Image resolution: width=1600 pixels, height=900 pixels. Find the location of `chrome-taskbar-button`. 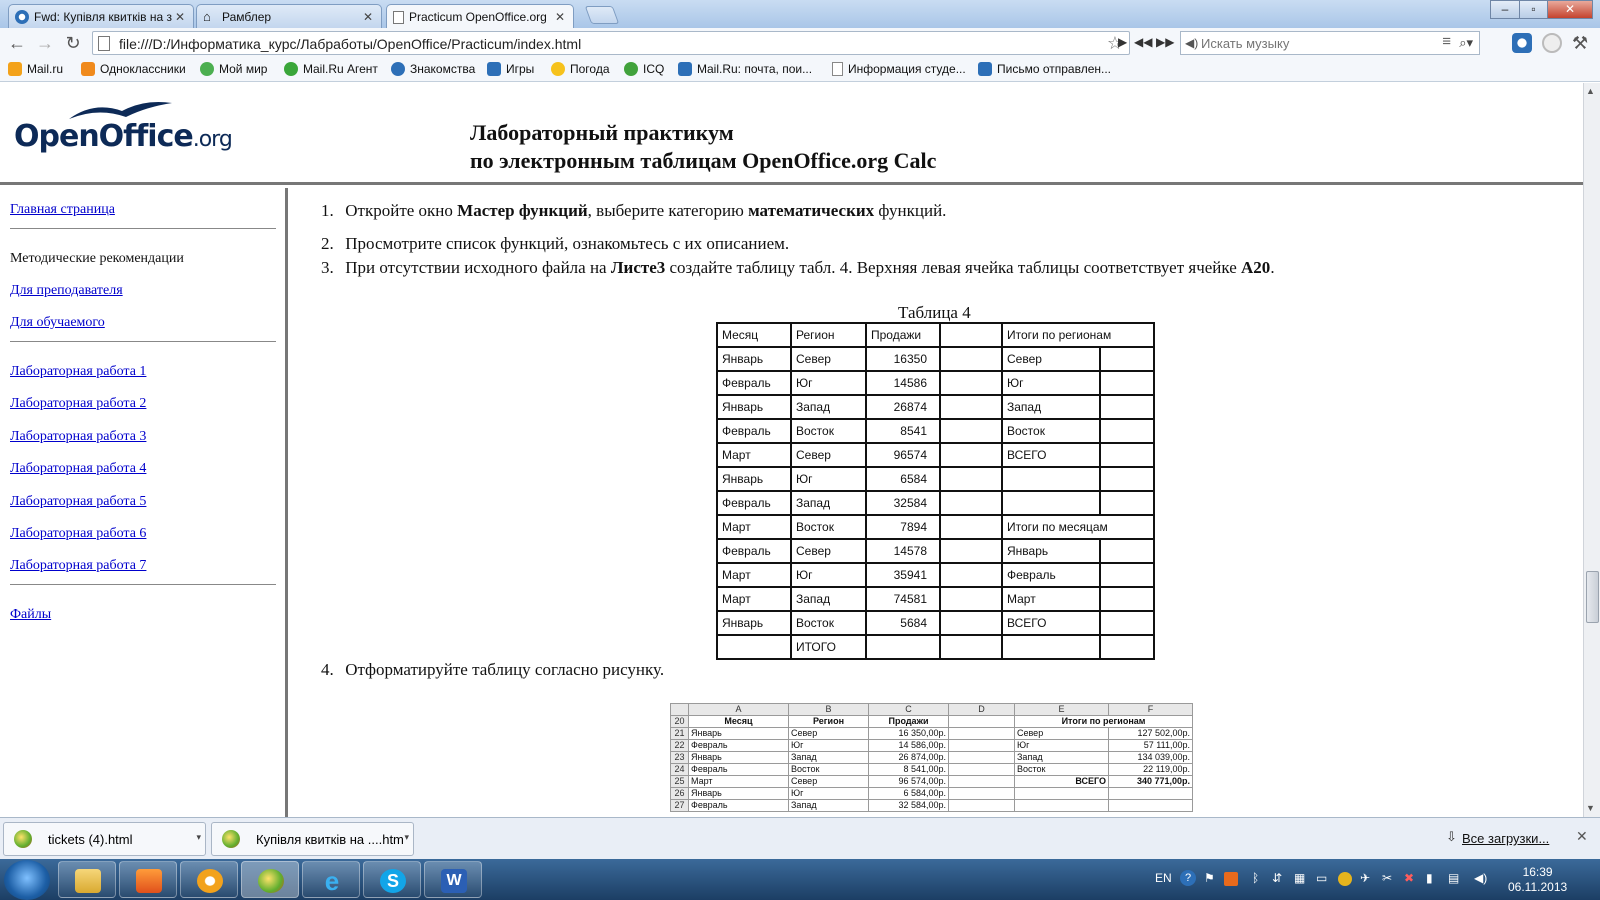

chrome-taskbar-button is located at coordinates (270, 879).